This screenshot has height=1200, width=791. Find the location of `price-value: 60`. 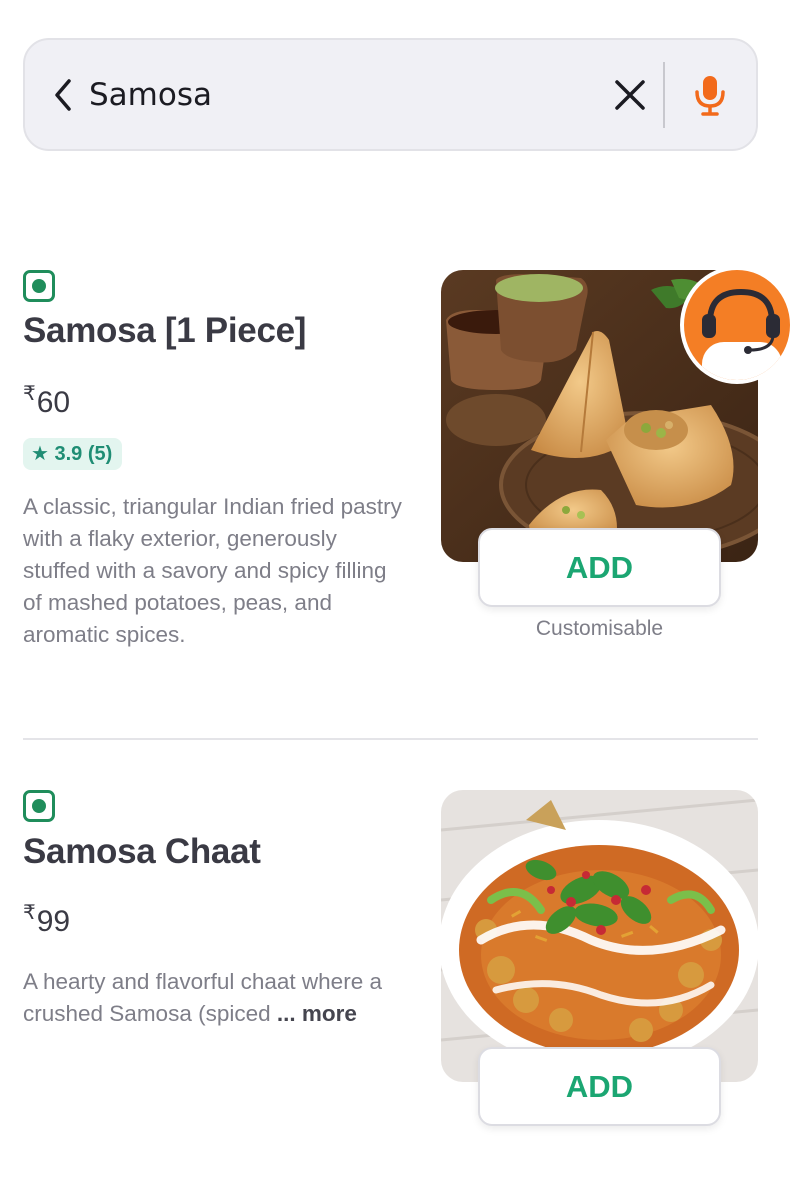

price-value: 60 is located at coordinates (53, 402).